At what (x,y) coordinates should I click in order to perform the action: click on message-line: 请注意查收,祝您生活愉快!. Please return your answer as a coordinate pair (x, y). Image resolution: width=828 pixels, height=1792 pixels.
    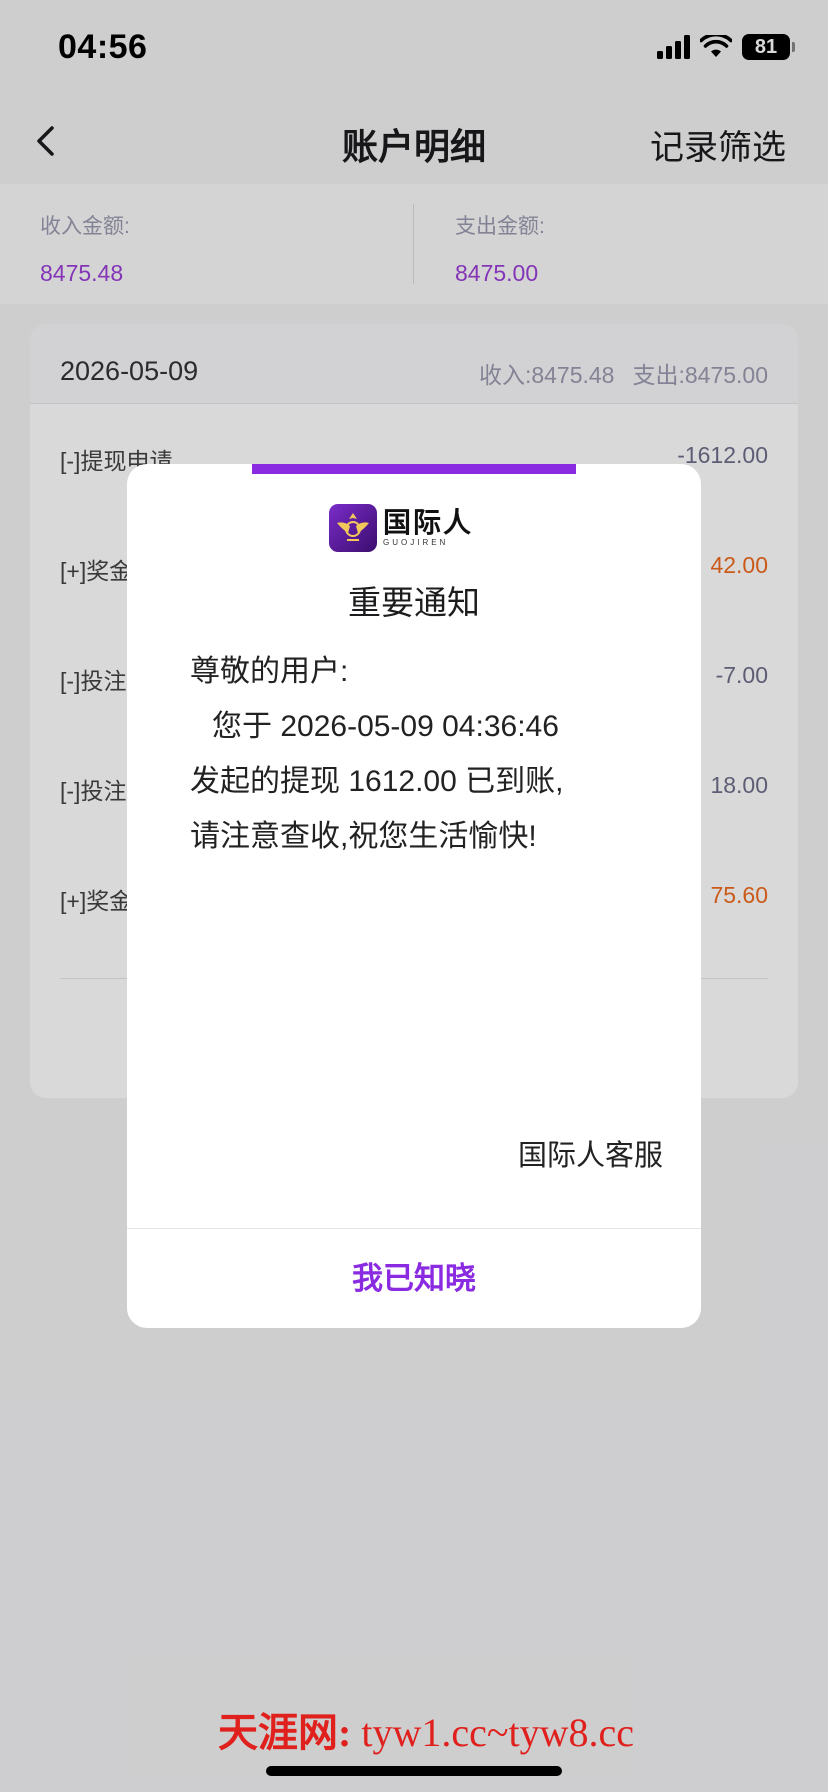
    Looking at the image, I should click on (363, 836).